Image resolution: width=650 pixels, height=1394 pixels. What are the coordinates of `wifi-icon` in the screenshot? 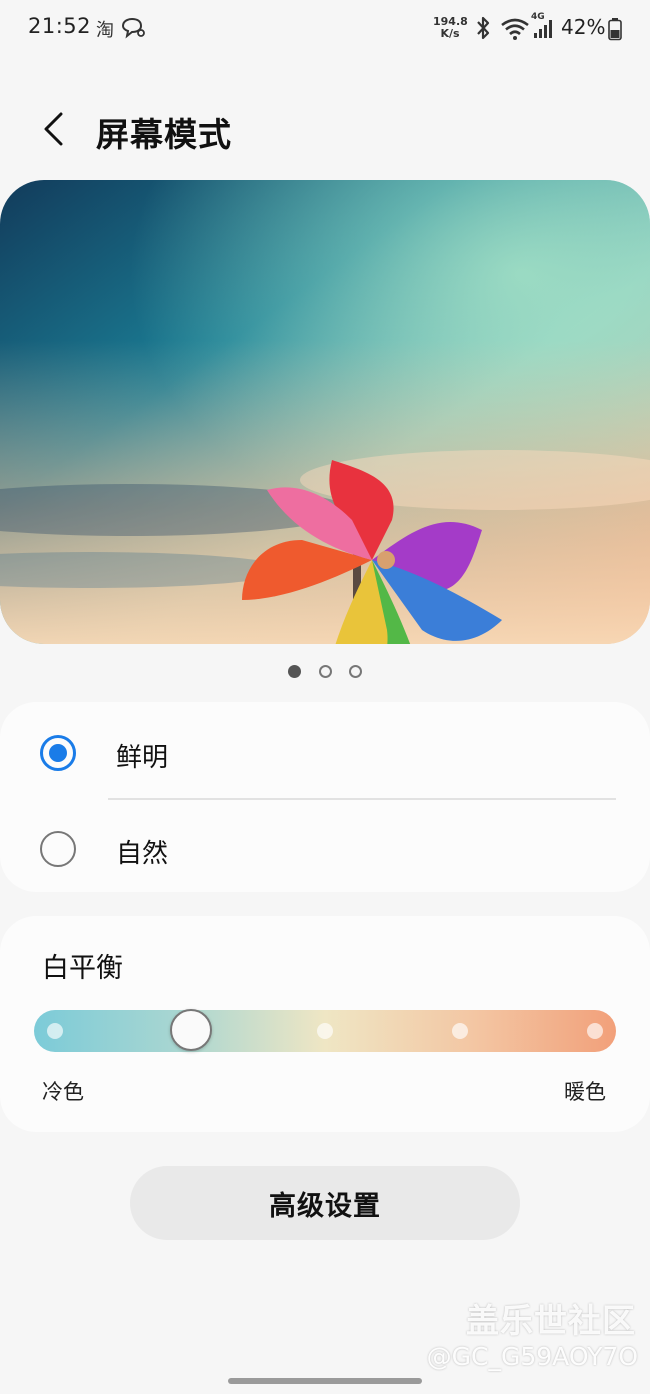 It's located at (515, 31).